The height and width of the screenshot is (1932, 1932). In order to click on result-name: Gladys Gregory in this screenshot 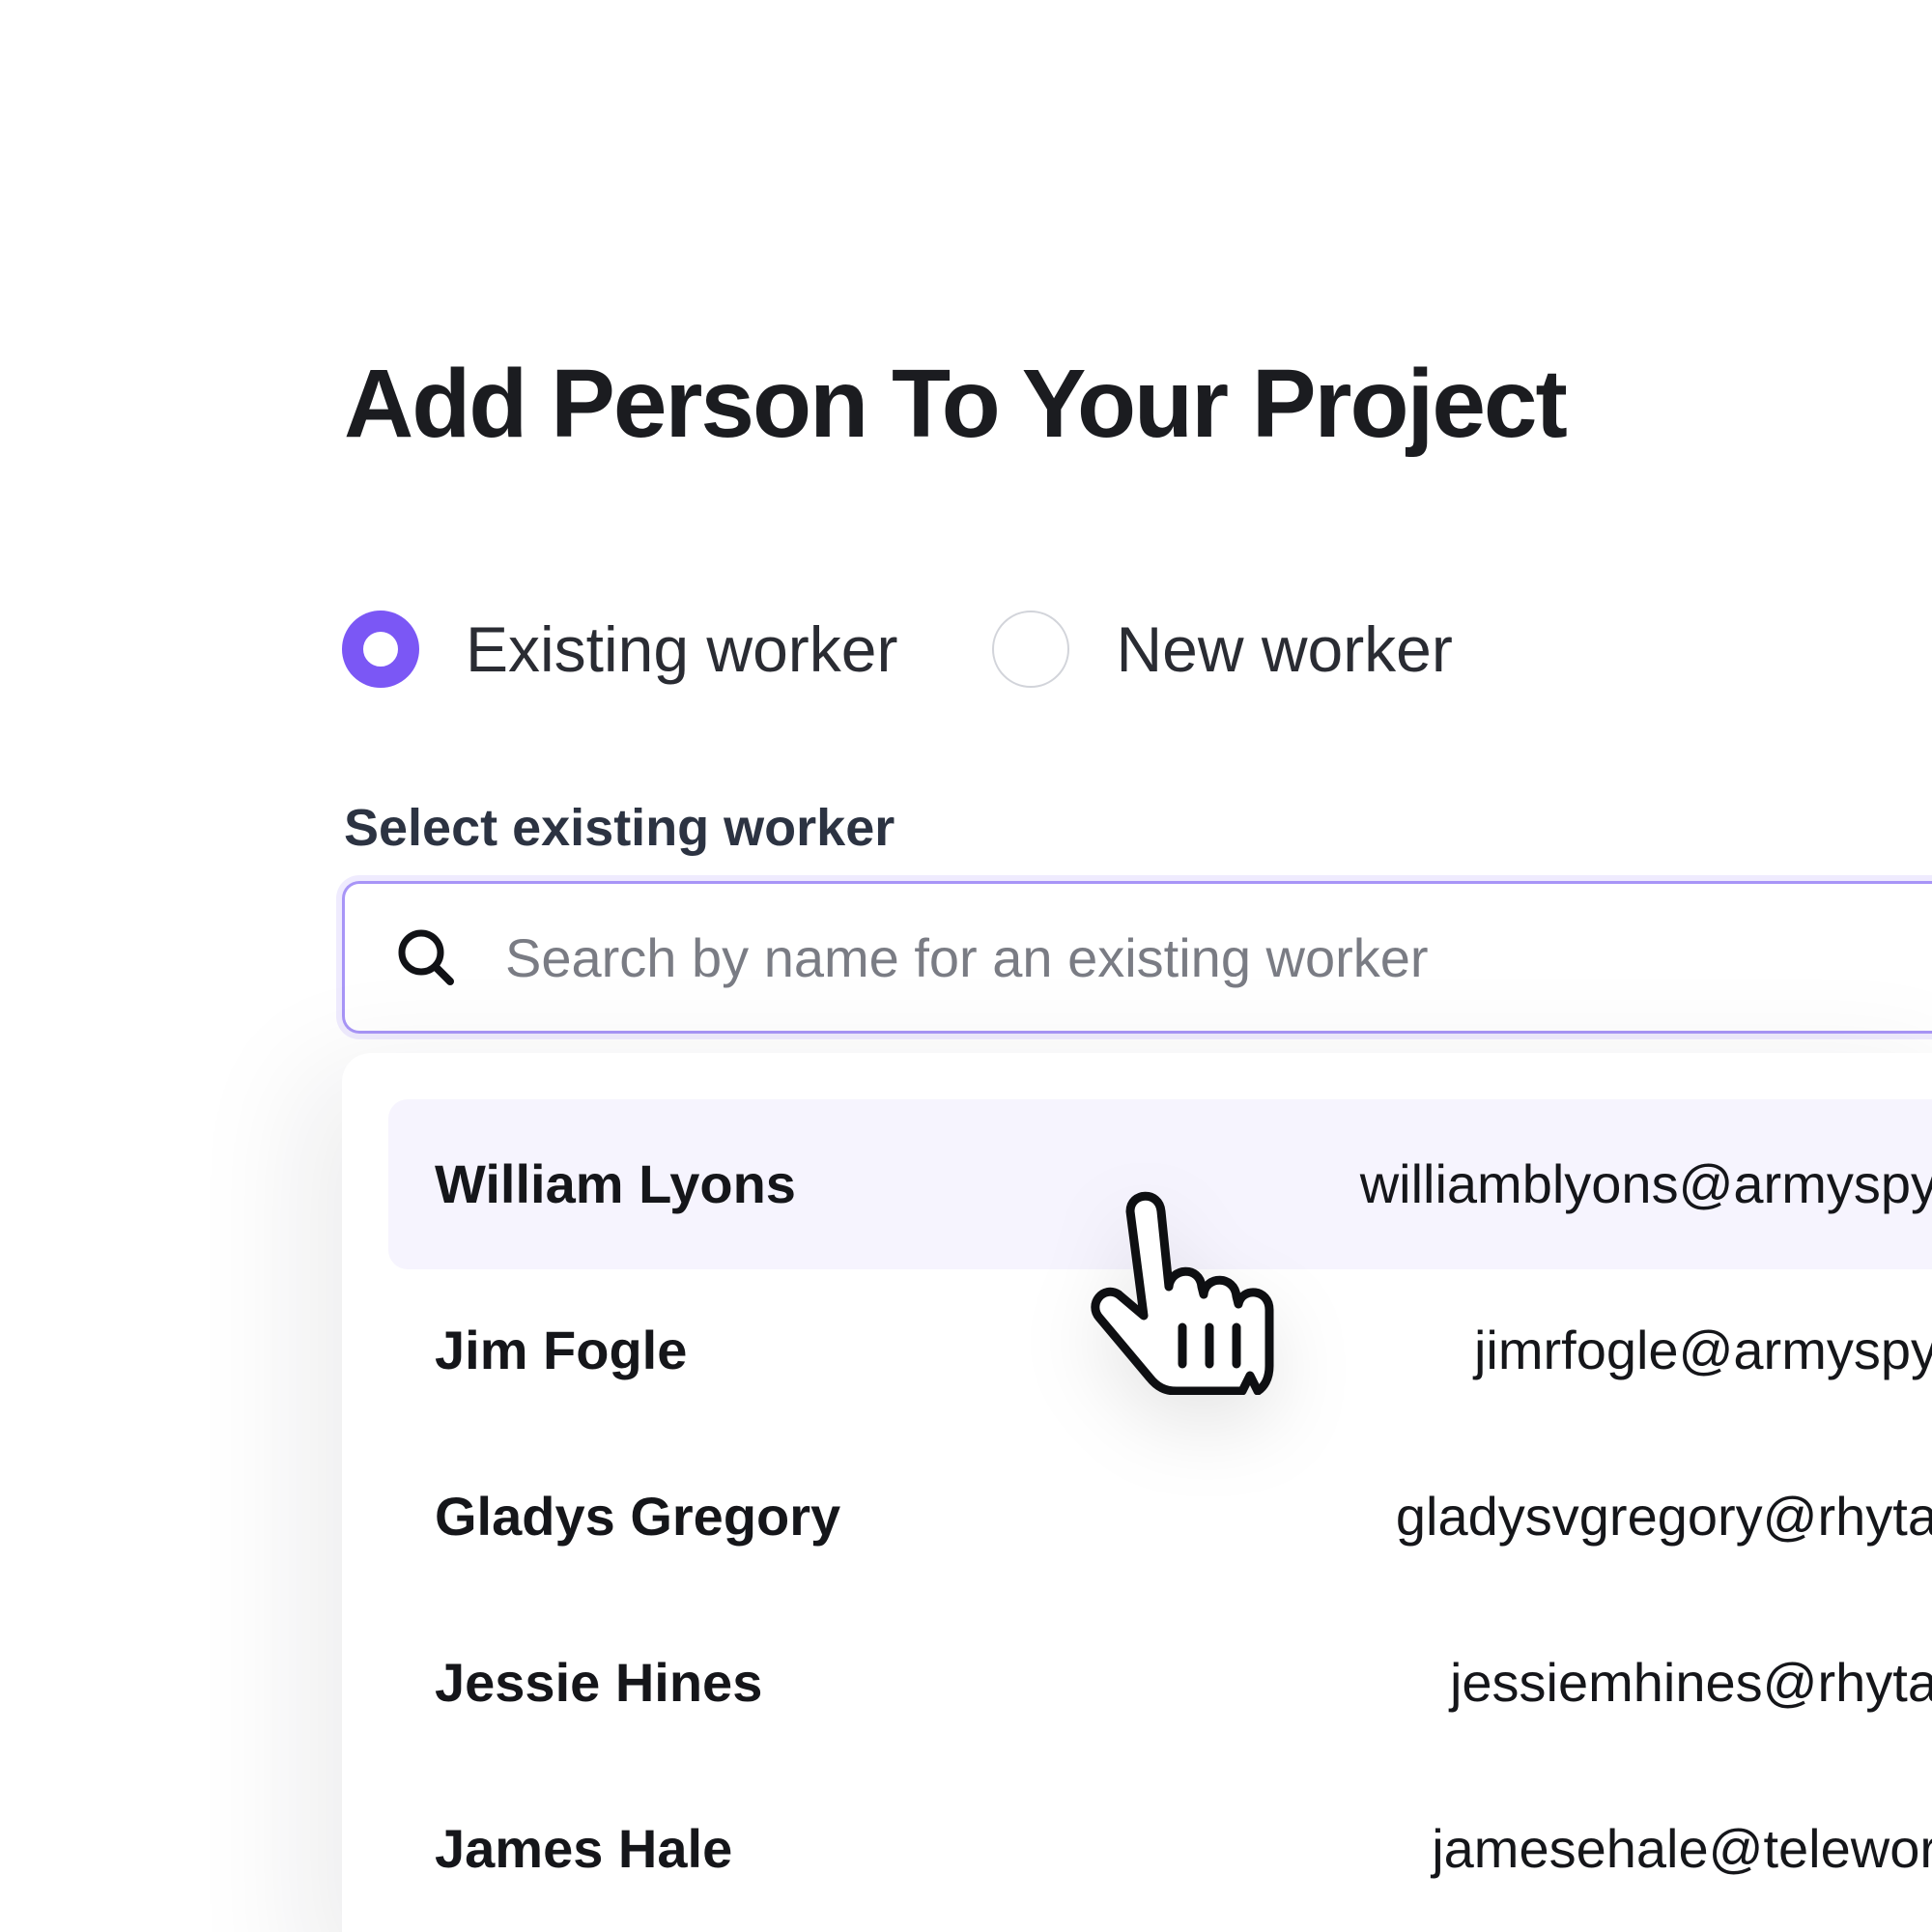, I will do `click(638, 1516)`.